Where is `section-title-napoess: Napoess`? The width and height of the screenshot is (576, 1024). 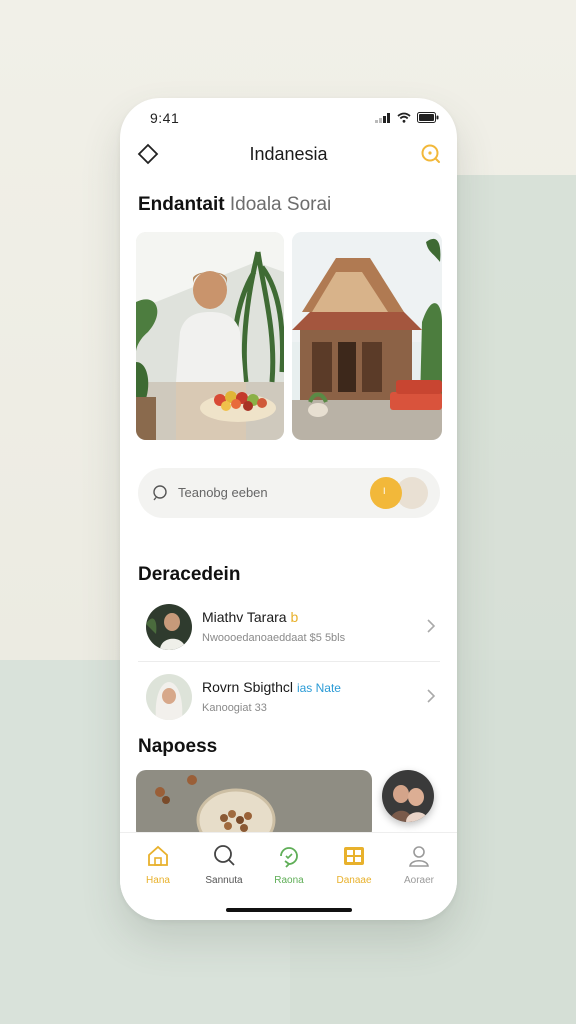
section-title-napoess: Napoess is located at coordinates (178, 746).